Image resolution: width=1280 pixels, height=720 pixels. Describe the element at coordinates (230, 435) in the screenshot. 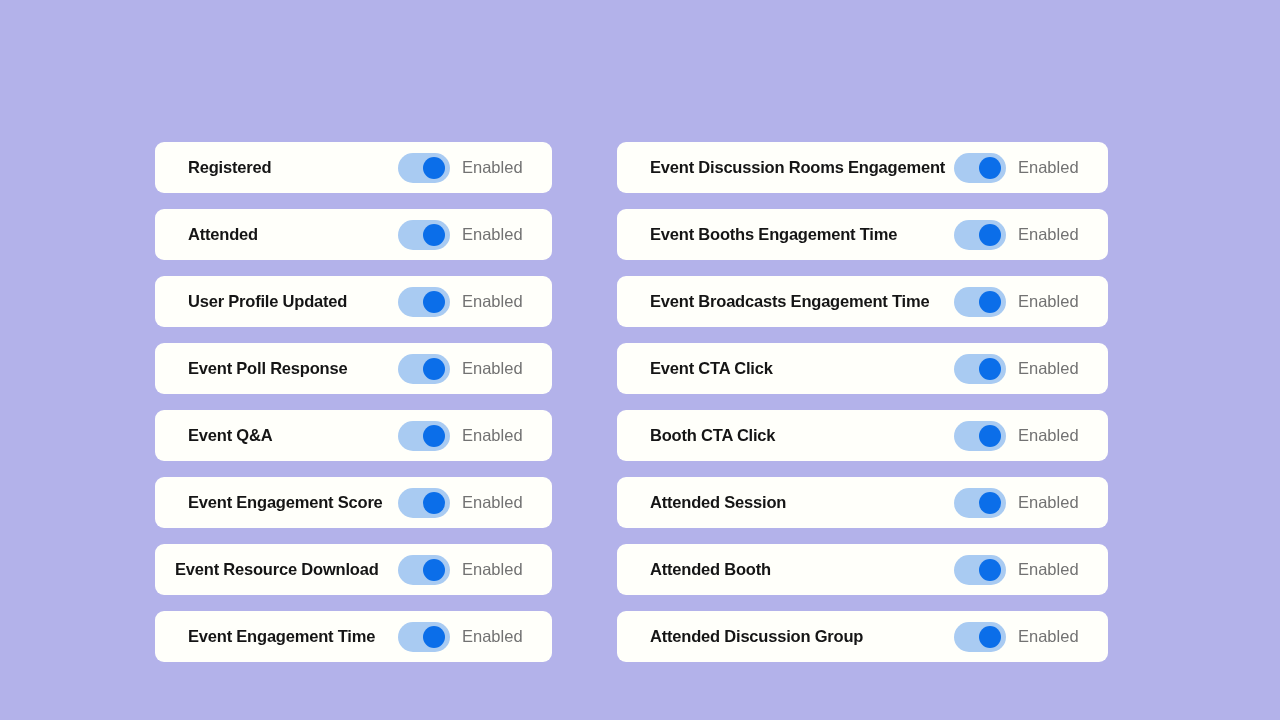

I see `setting-label: Event Q&A` at that location.